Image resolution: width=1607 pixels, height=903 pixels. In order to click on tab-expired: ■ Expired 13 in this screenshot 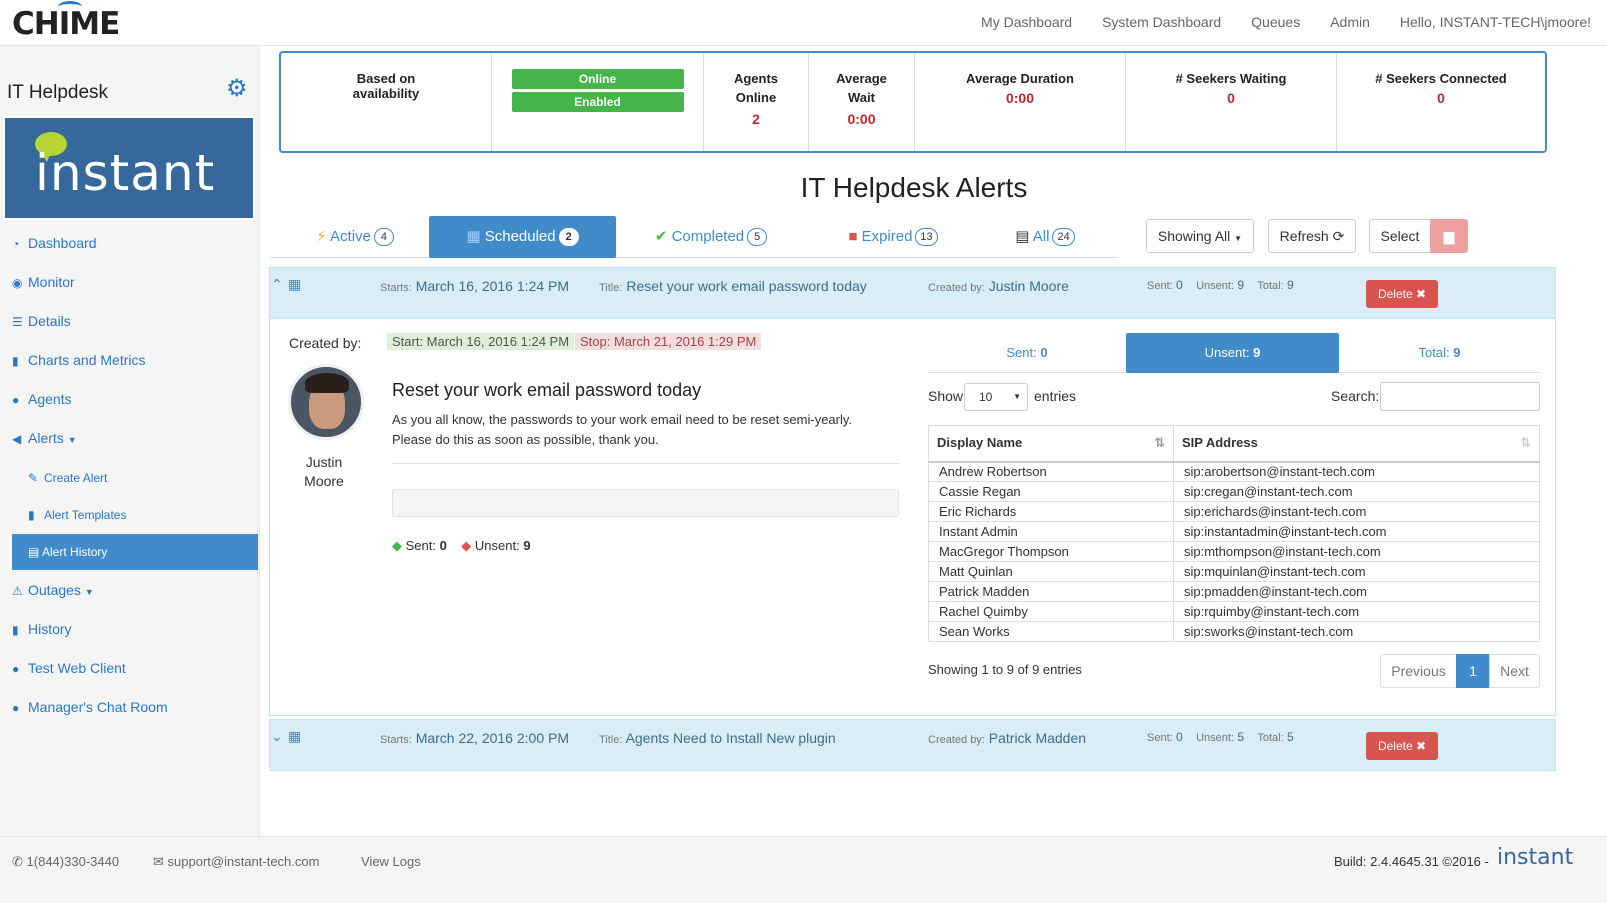, I will do `click(893, 237)`.